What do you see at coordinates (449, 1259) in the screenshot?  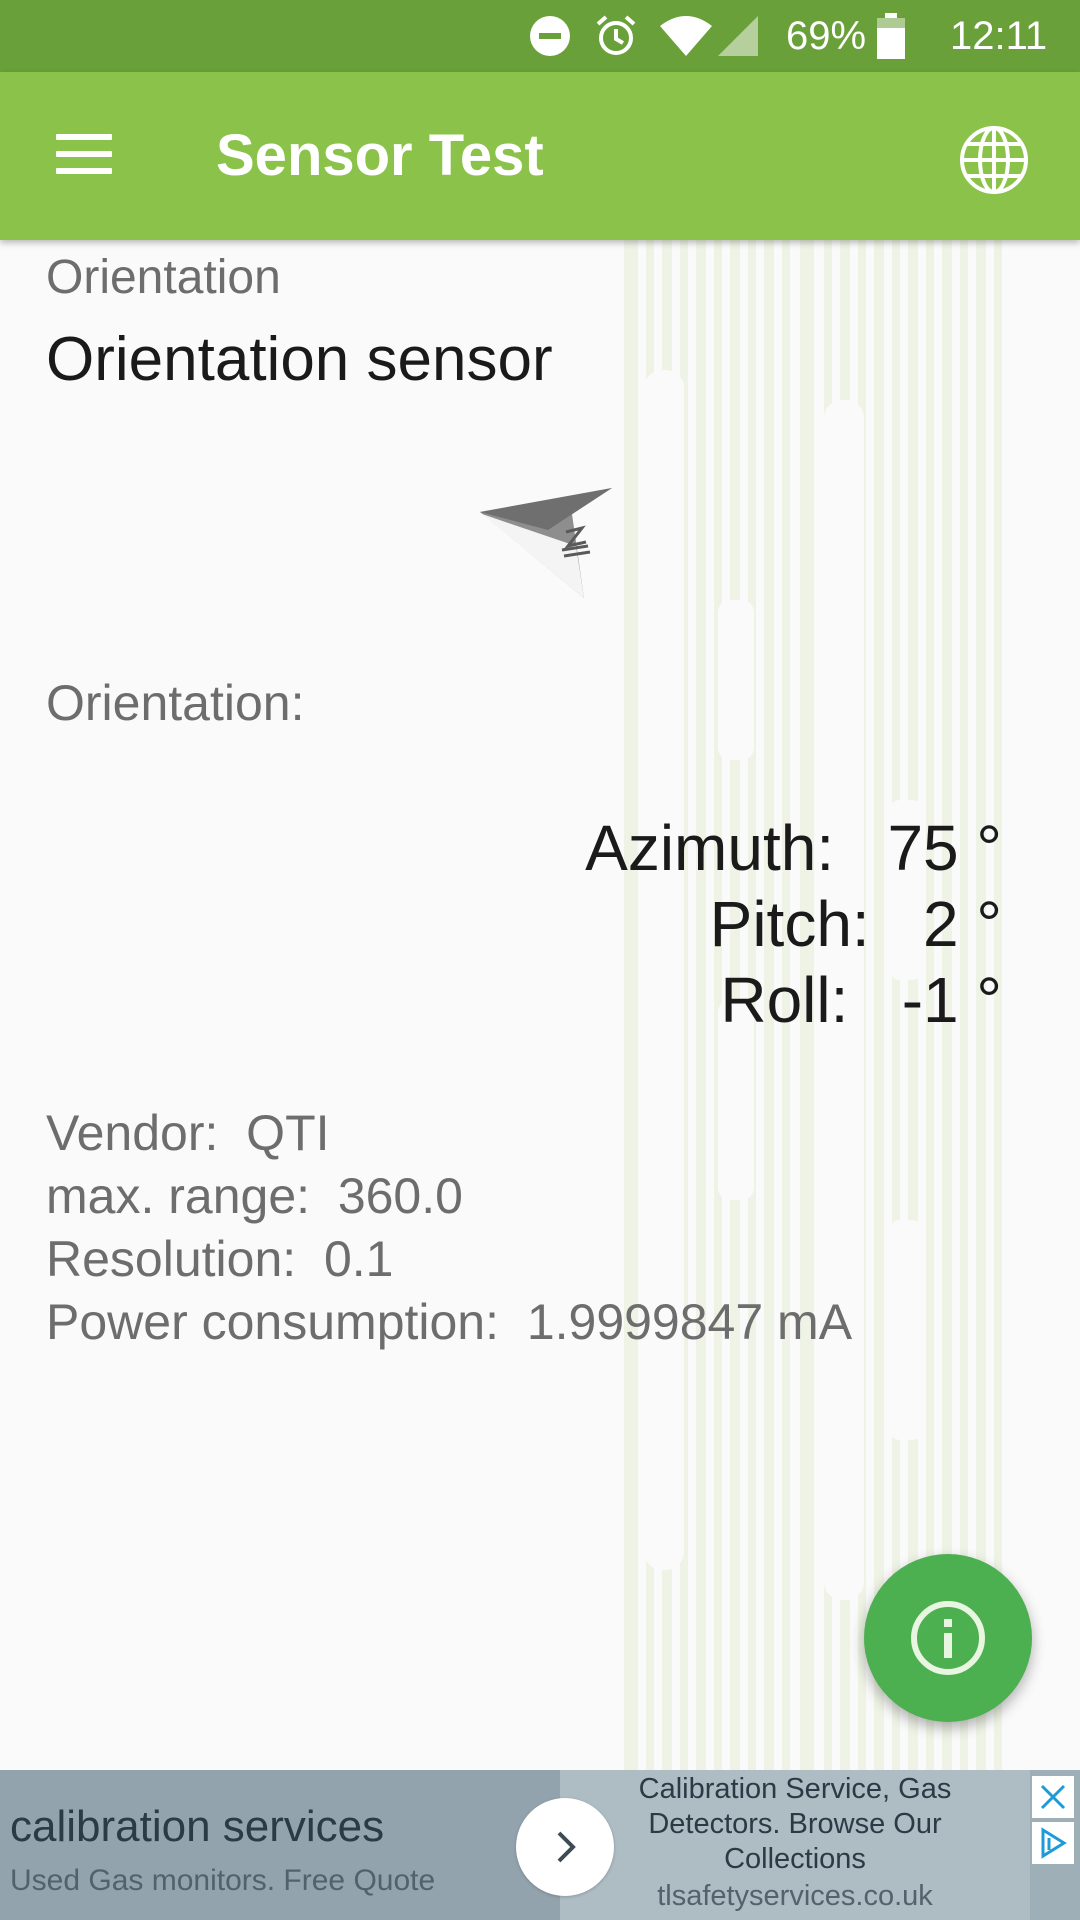 I see `spec-row-resolution: Resolution: 0.1` at bounding box center [449, 1259].